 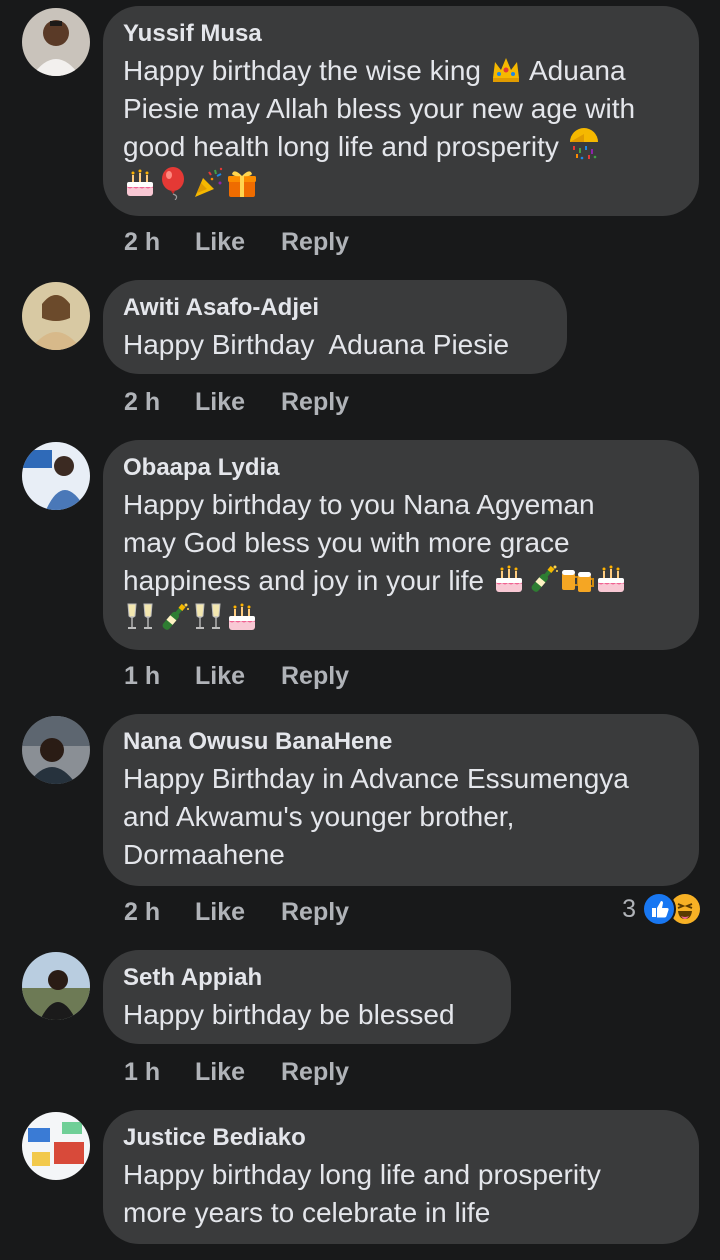 I want to click on comment-text-line: Happy birthday be blessed, so click(x=289, y=1014).